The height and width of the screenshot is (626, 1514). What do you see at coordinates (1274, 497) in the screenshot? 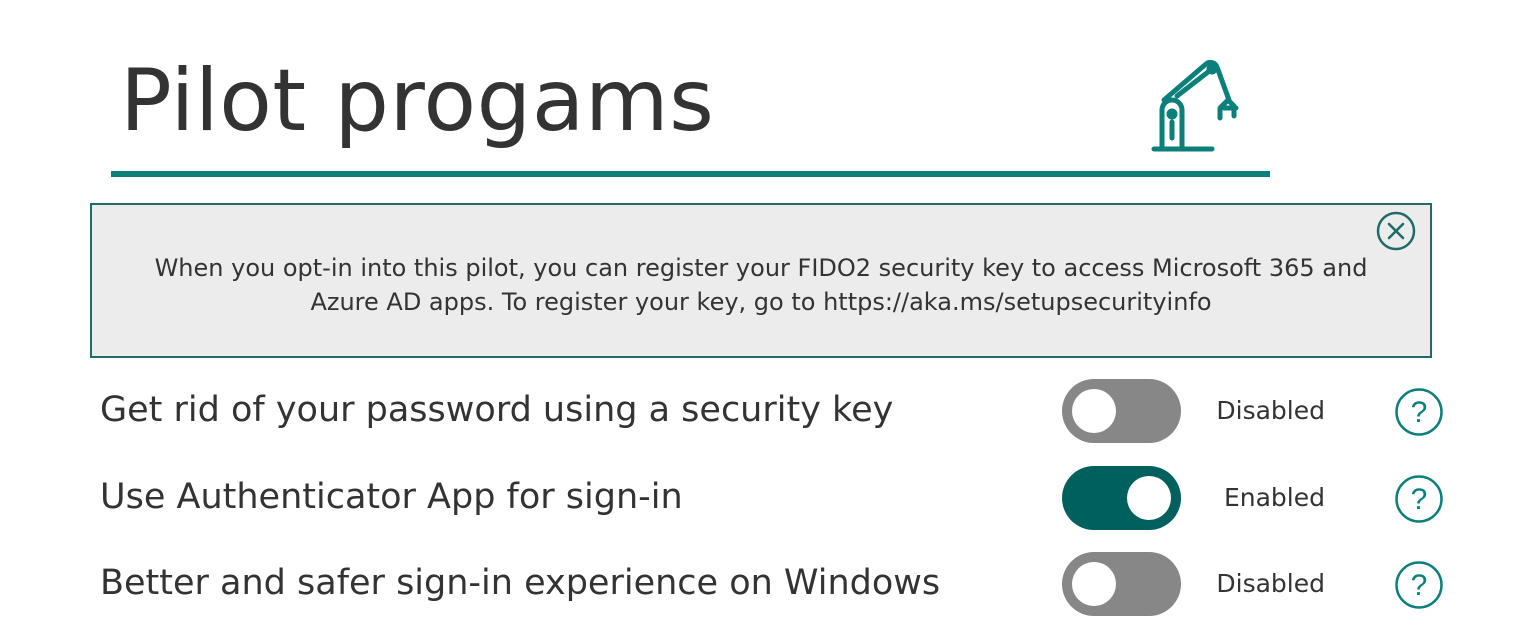
I see `status-text: Enabled` at bounding box center [1274, 497].